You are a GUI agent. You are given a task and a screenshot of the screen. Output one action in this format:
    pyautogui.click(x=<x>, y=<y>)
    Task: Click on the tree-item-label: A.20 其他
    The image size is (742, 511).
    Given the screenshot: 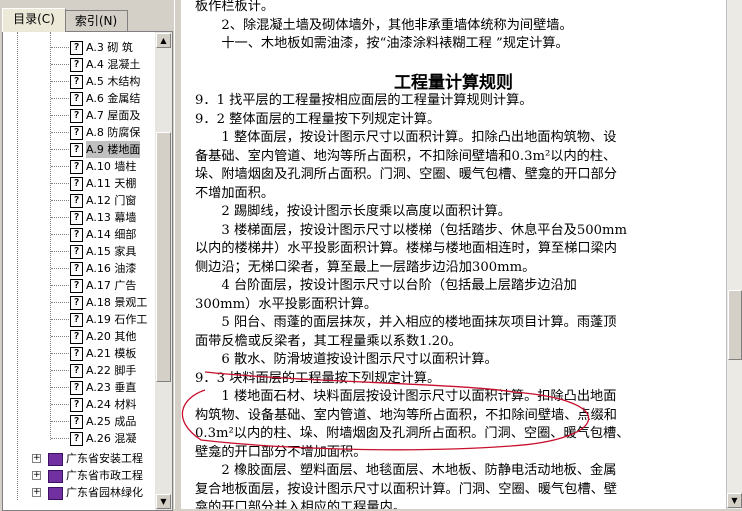 What is the action you would take?
    pyautogui.click(x=111, y=336)
    